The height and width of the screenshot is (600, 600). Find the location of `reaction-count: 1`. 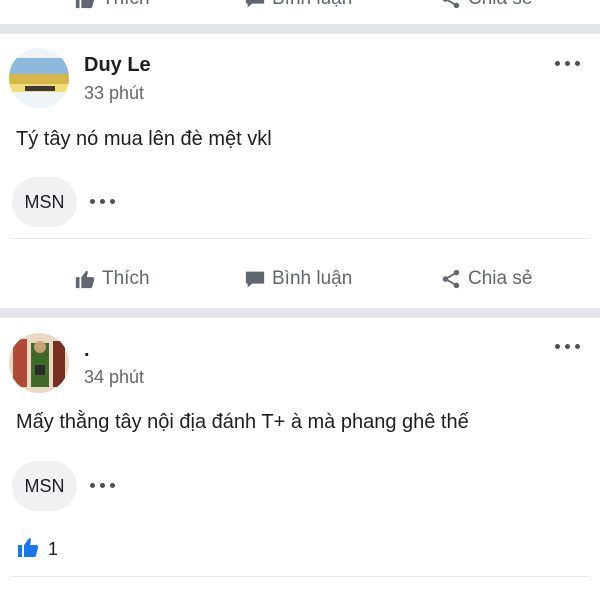

reaction-count: 1 is located at coordinates (53, 549).